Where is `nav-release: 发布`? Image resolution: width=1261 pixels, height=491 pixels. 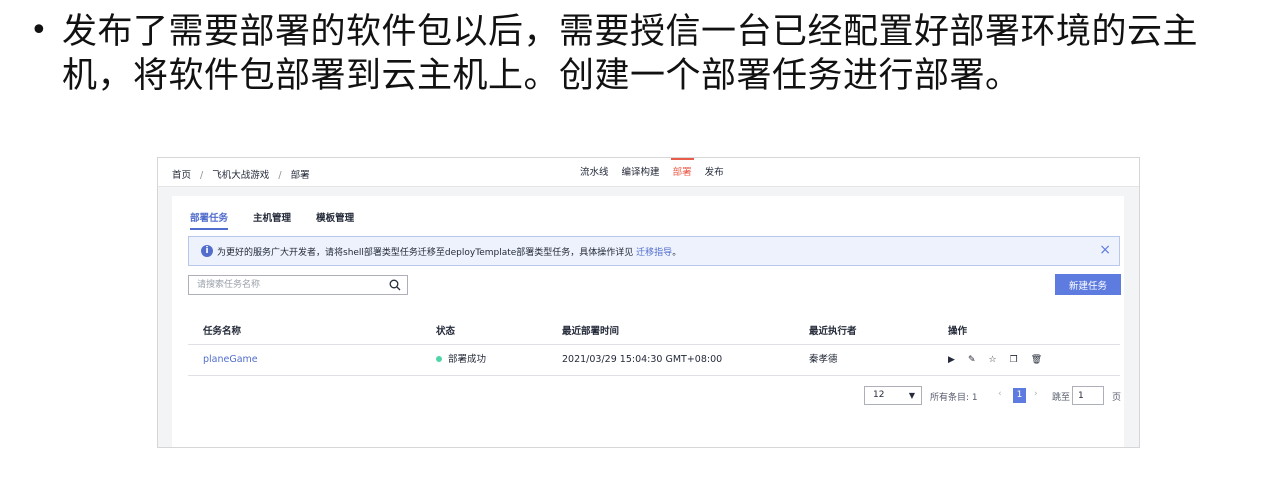
nav-release: 发布 is located at coordinates (714, 172).